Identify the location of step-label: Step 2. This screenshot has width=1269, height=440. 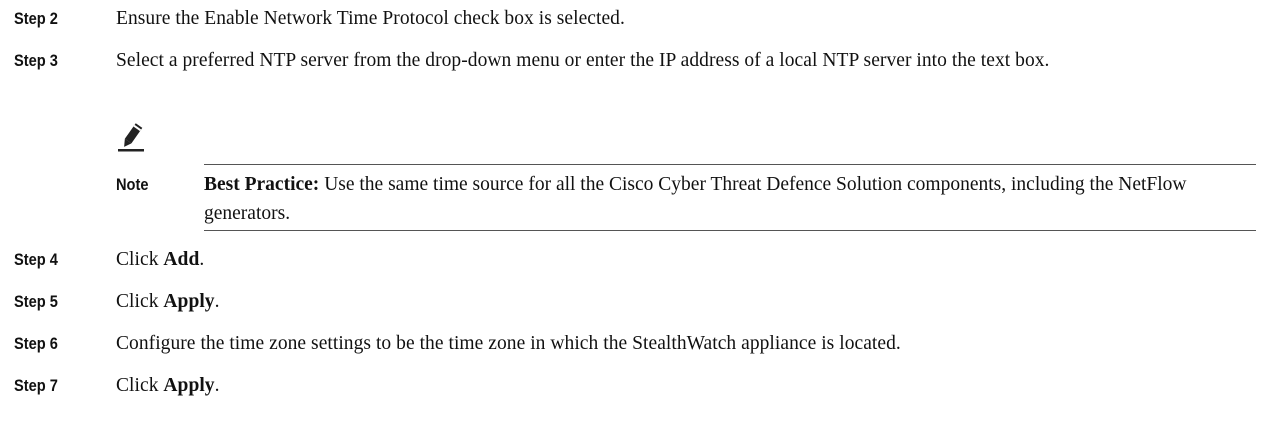
(36, 18).